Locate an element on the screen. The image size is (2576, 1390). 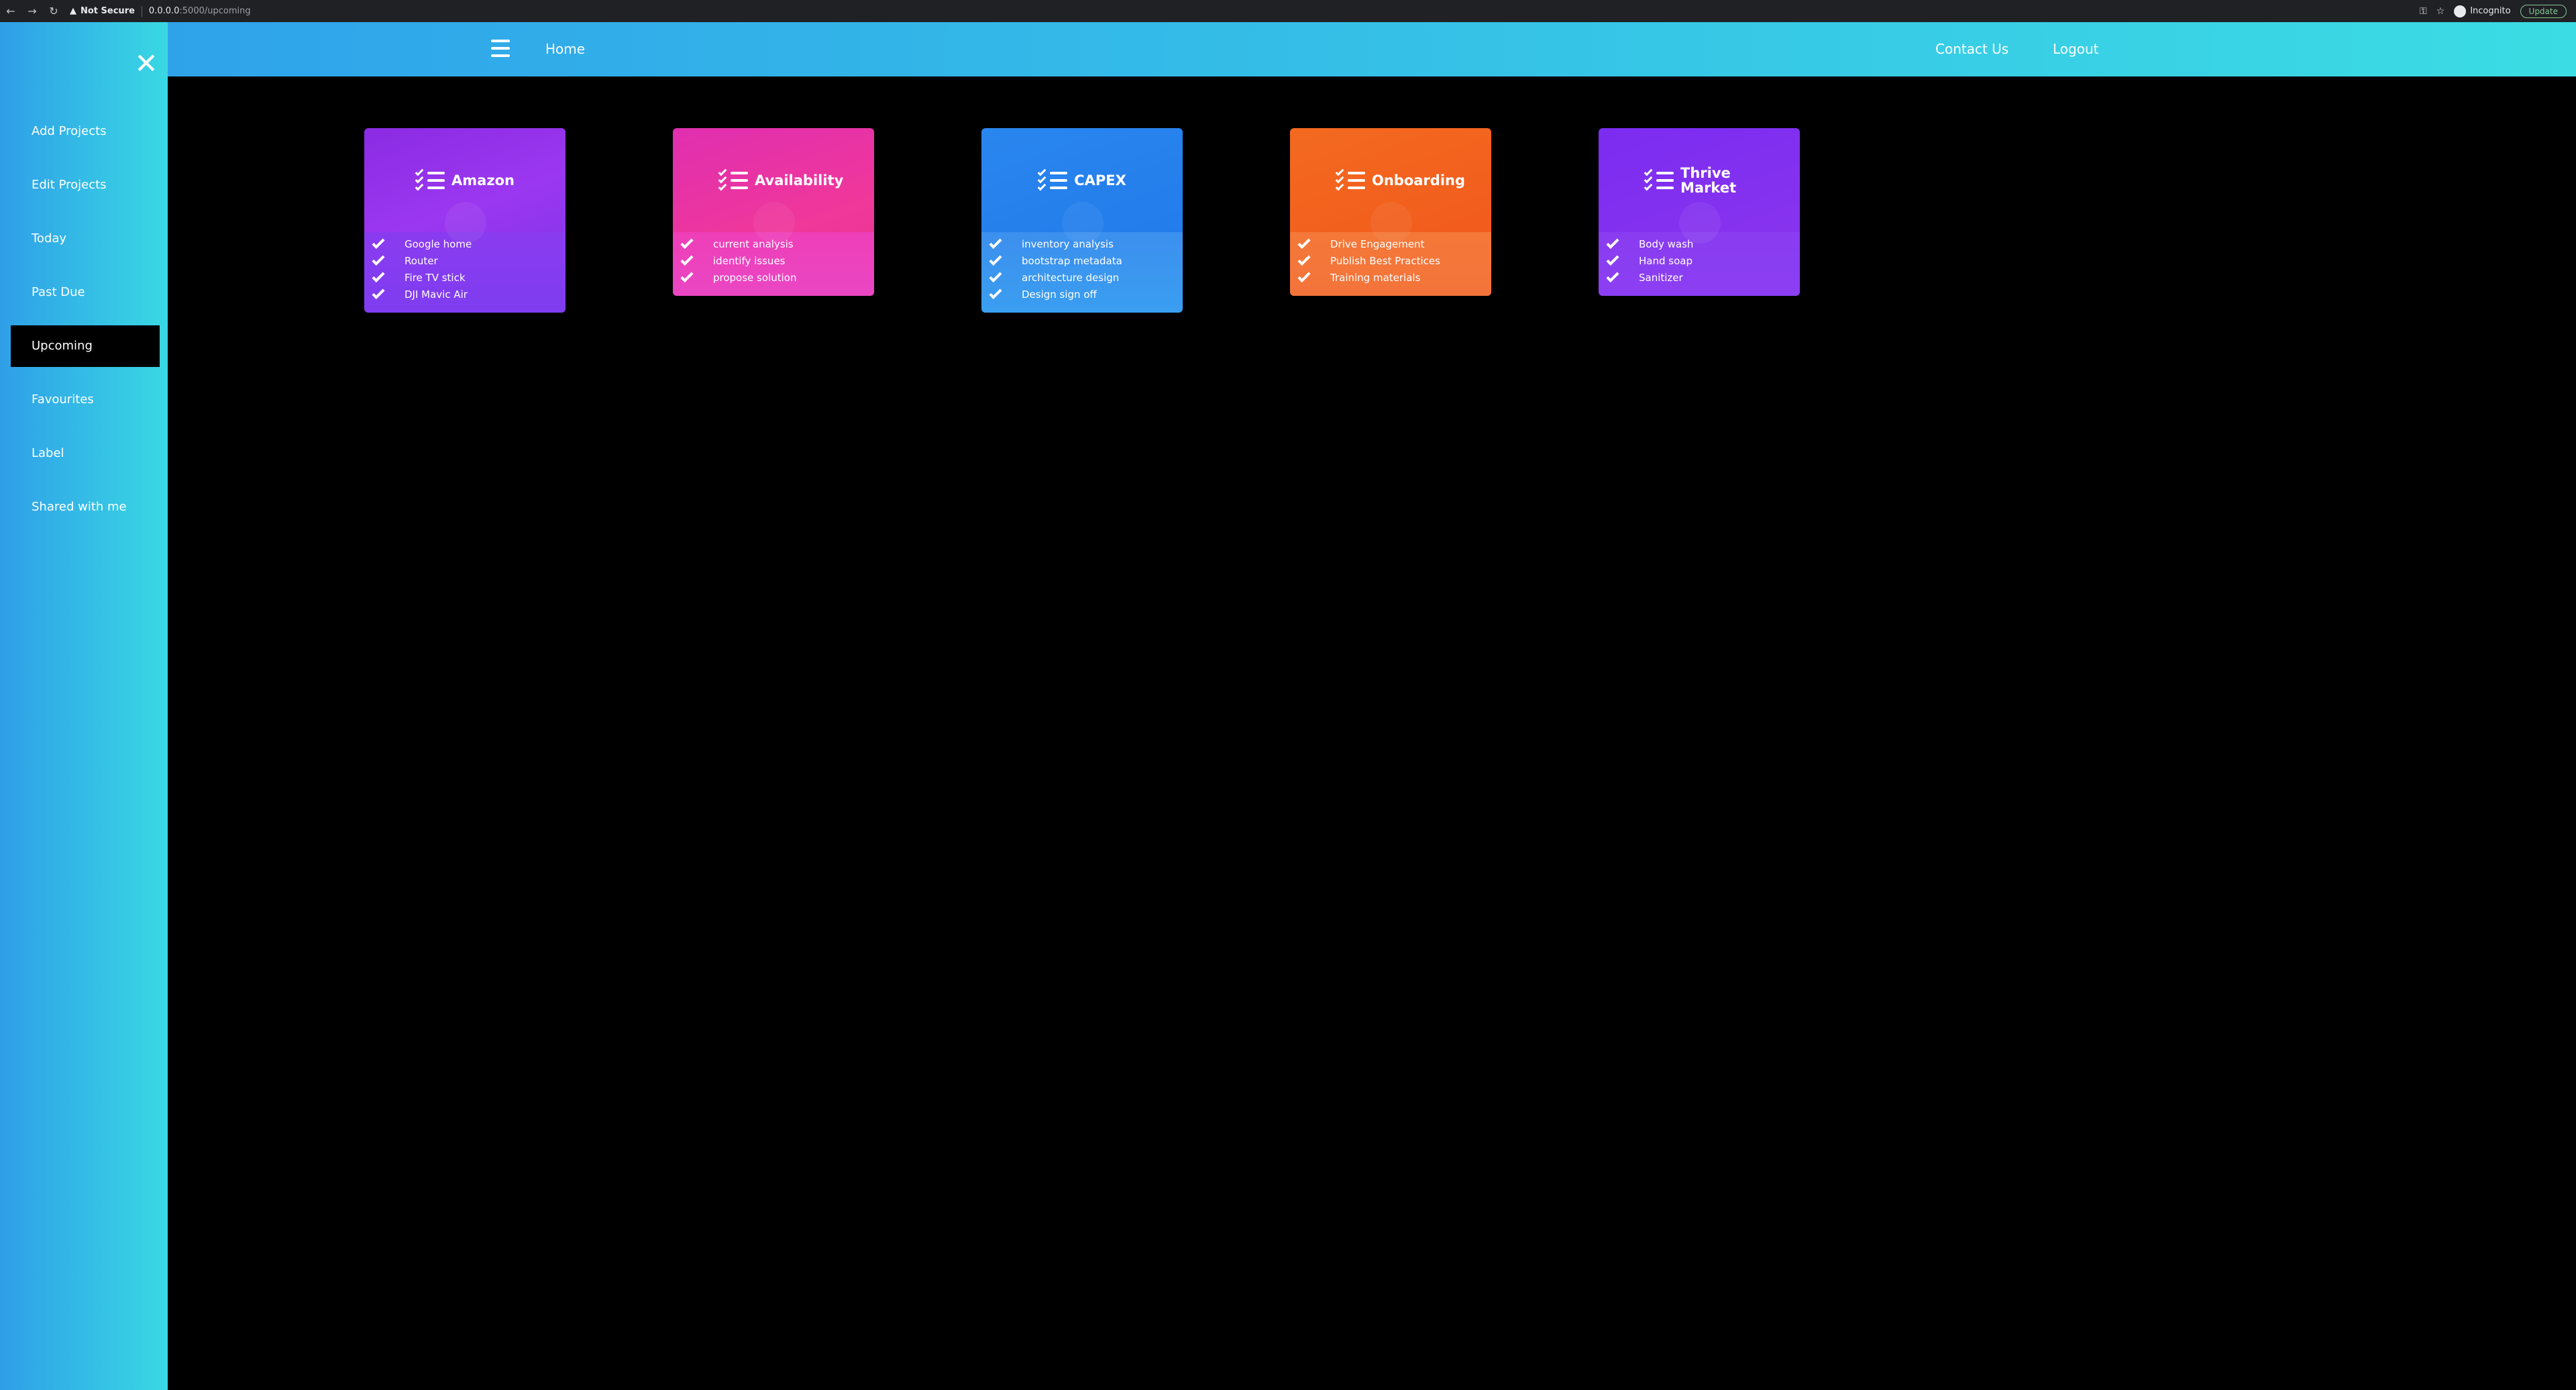
task-item: bootstrap metadata is located at coordinates (1082, 261).